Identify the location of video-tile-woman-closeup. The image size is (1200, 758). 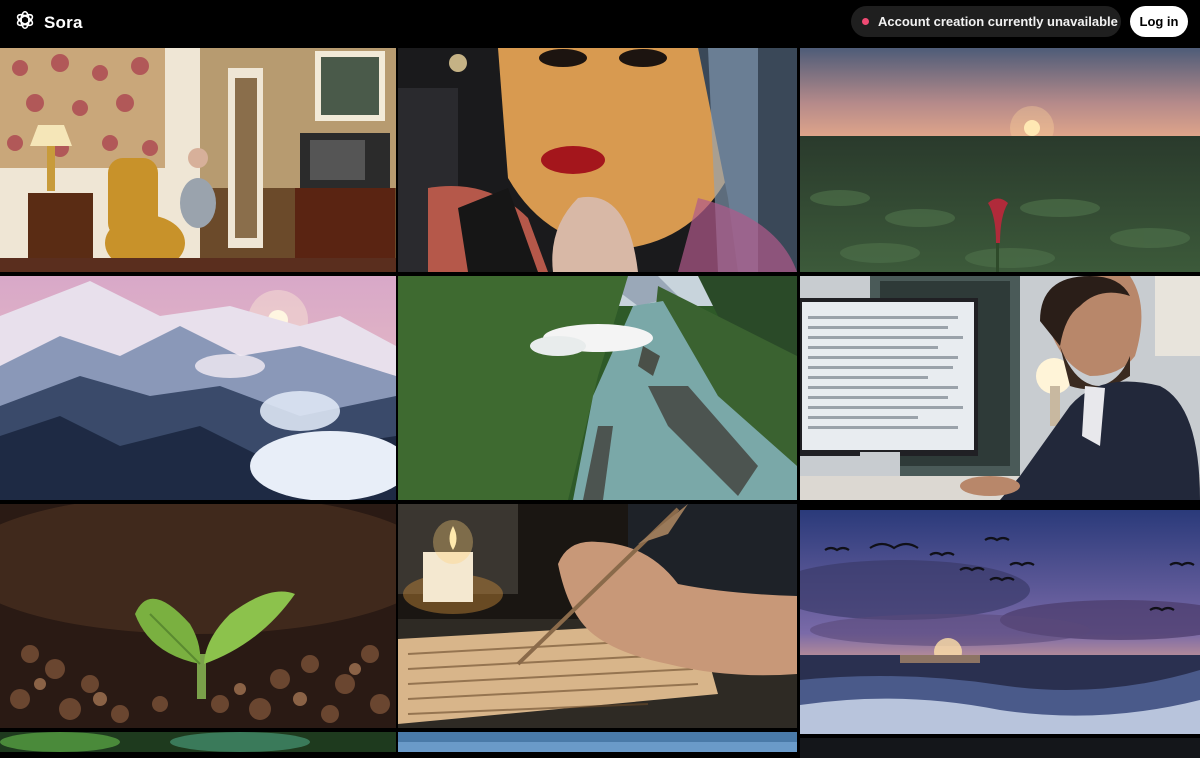
(597, 160).